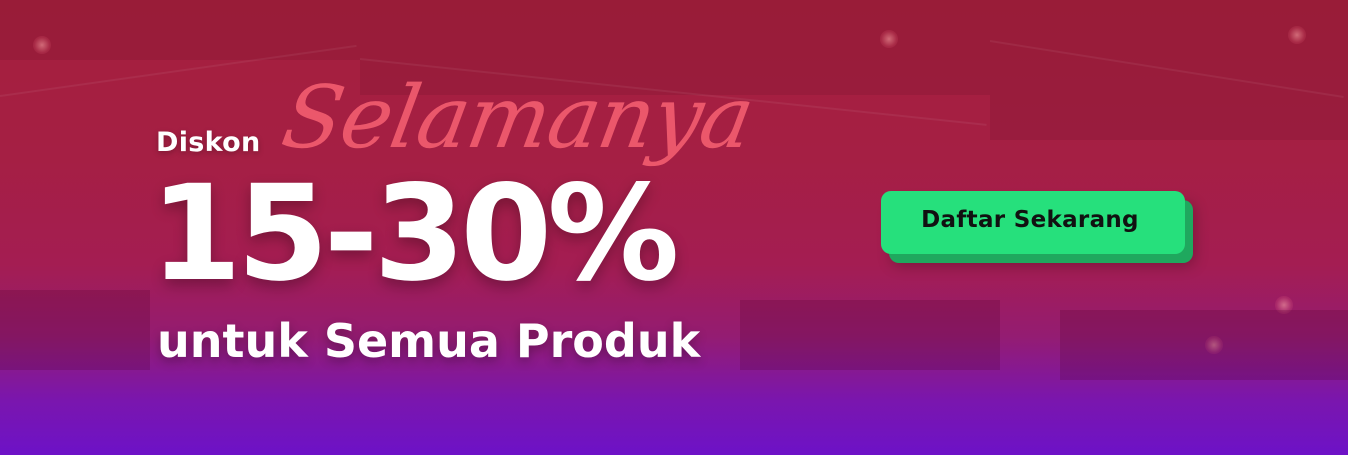 The height and width of the screenshot is (455, 1348). I want to click on promo-subtitle: untuk Semua Produk, so click(429, 341).